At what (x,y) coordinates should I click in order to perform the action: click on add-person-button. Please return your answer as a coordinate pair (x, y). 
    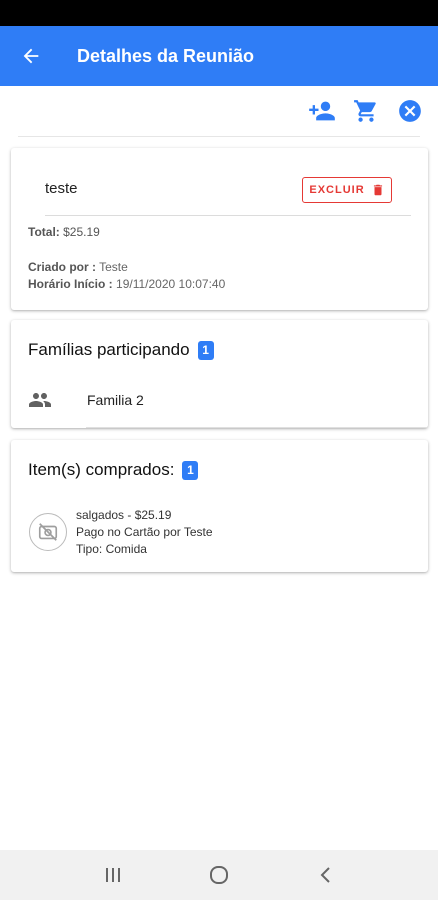
    Looking at the image, I should click on (322, 111).